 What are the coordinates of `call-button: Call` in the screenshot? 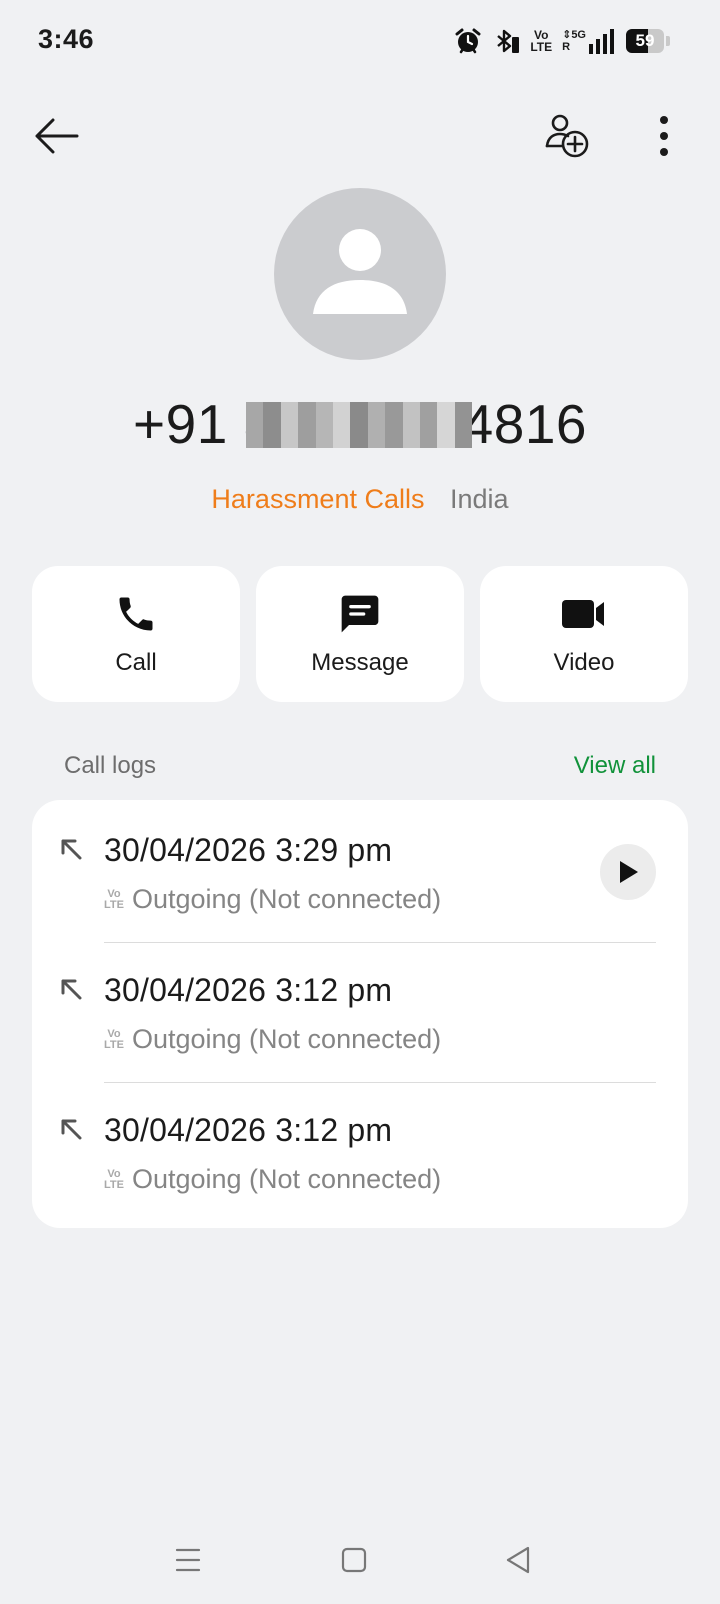 It's located at (136, 634).